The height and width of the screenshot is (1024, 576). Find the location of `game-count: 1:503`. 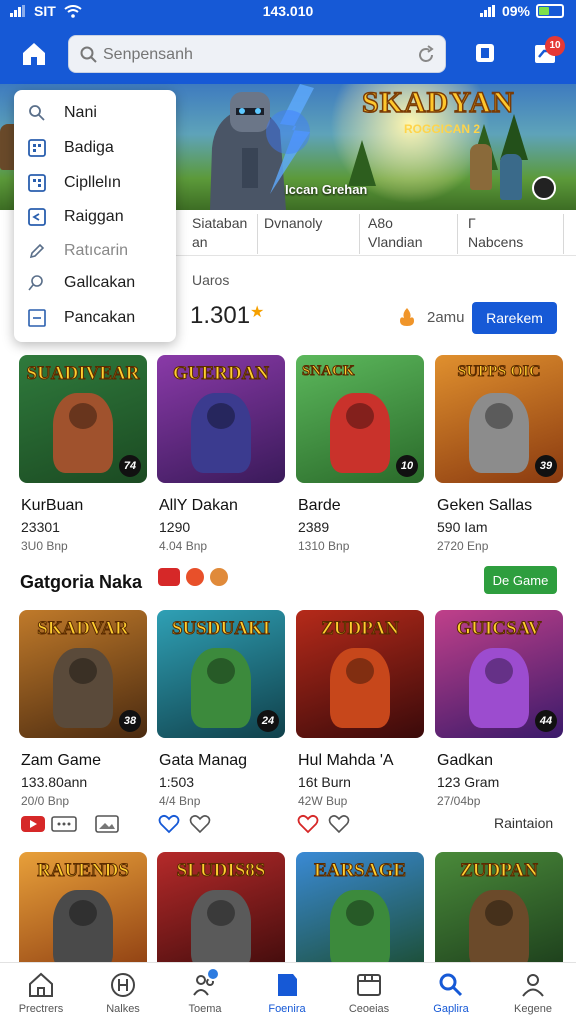

game-count: 1:503 is located at coordinates (177, 782).